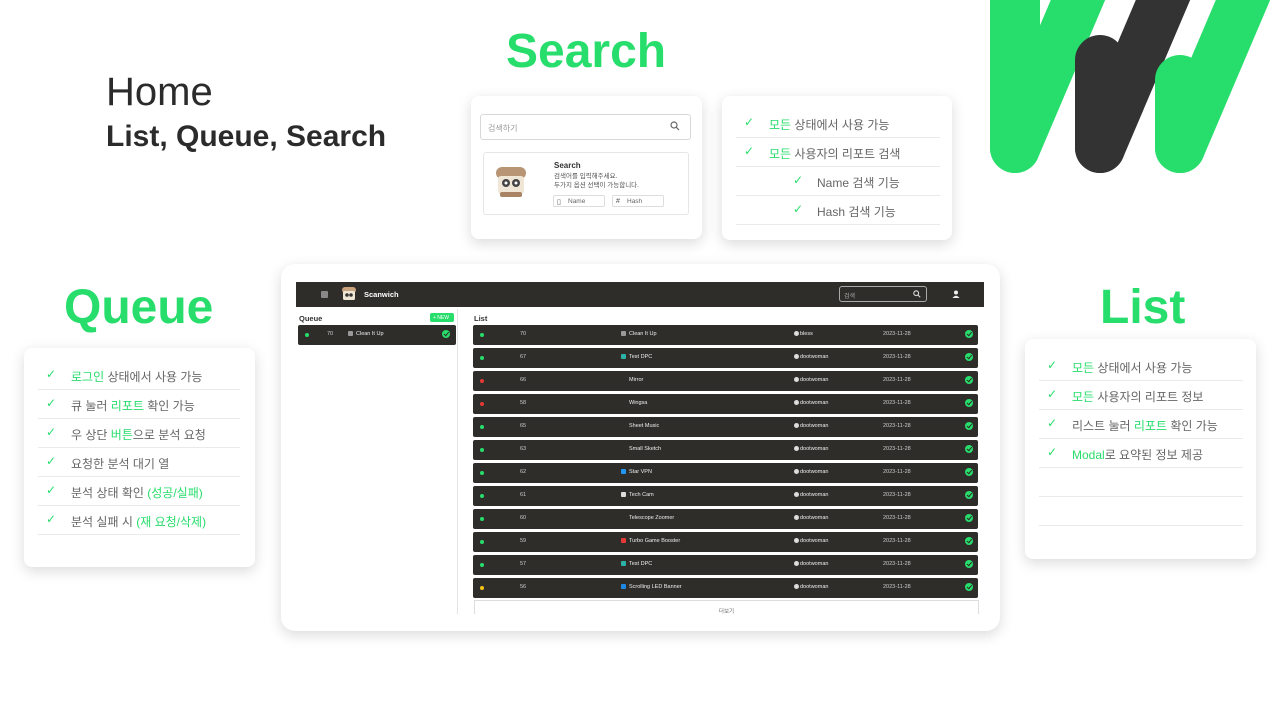 This screenshot has height=720, width=1280. What do you see at coordinates (481, 318) in the screenshot?
I see `list-title: List` at bounding box center [481, 318].